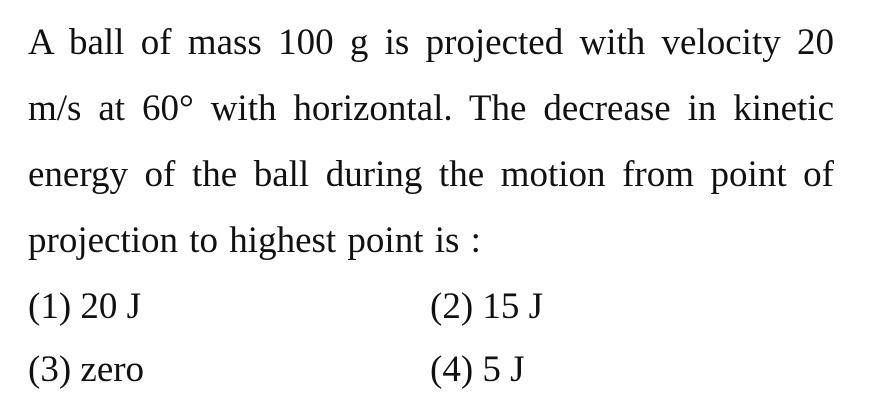 The width and height of the screenshot is (878, 410). Describe the element at coordinates (631, 306) in the screenshot. I see `option-2: (2) 15 J` at that location.